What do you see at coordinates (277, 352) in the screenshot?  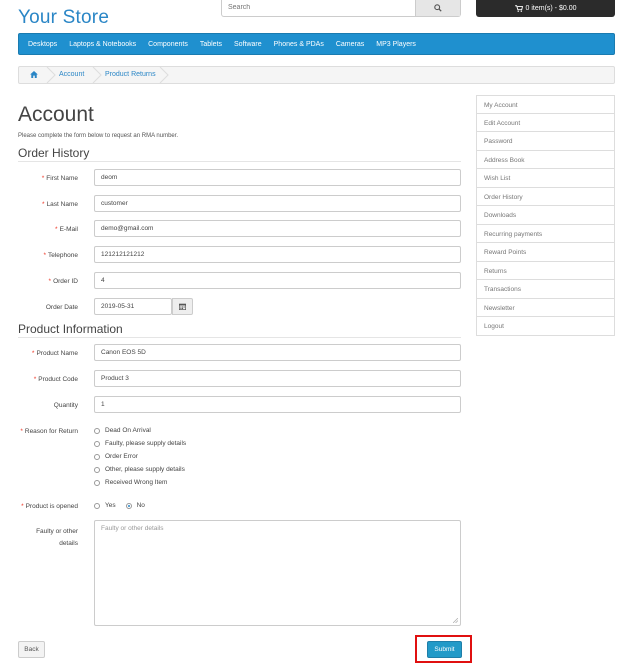 I see `product-name-field: Canon EOS 5D` at bounding box center [277, 352].